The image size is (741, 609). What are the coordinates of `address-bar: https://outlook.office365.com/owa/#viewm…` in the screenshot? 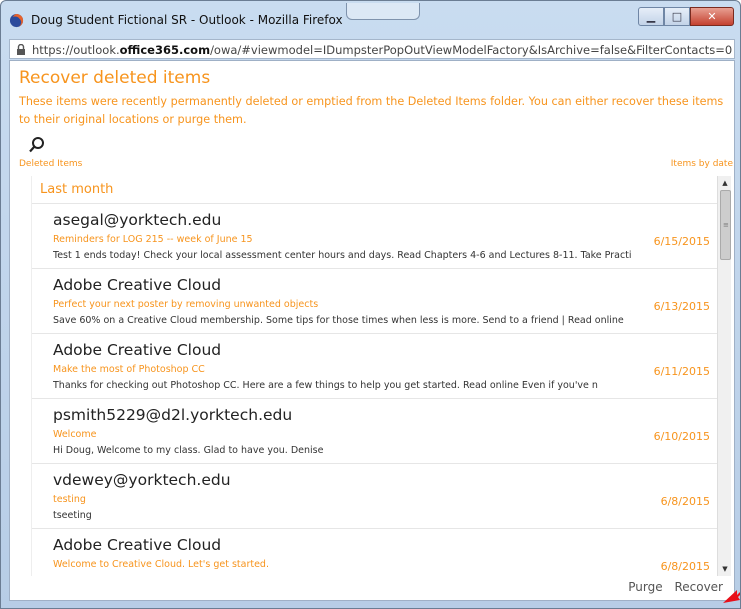 It's located at (372, 49).